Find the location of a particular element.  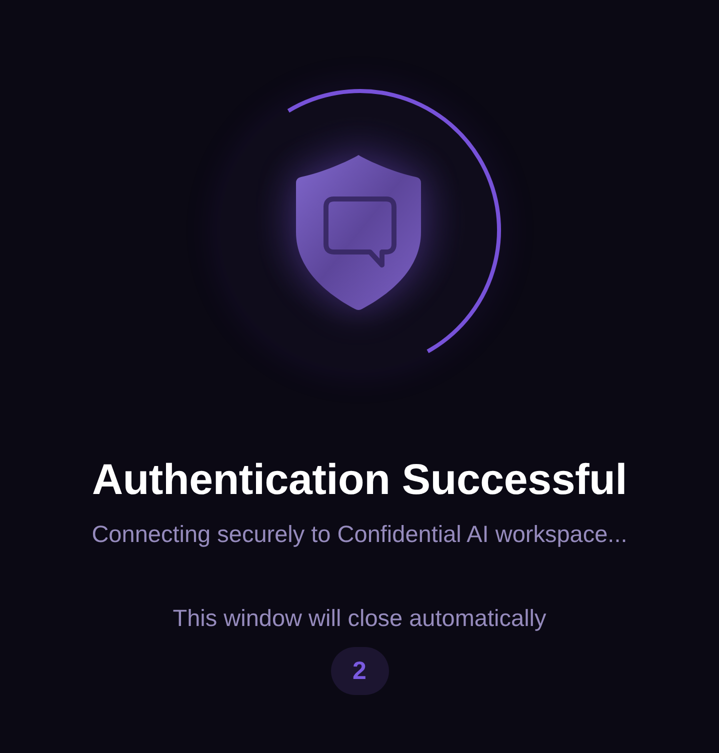

status-title: Authentication Successful is located at coordinates (359, 480).